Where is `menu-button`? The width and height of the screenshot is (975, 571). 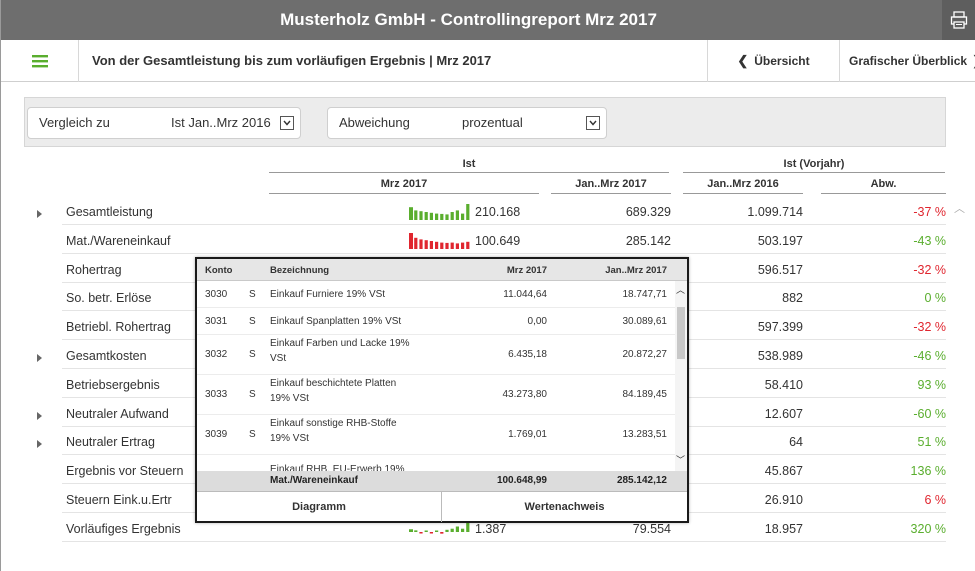
menu-button is located at coordinates (40, 61).